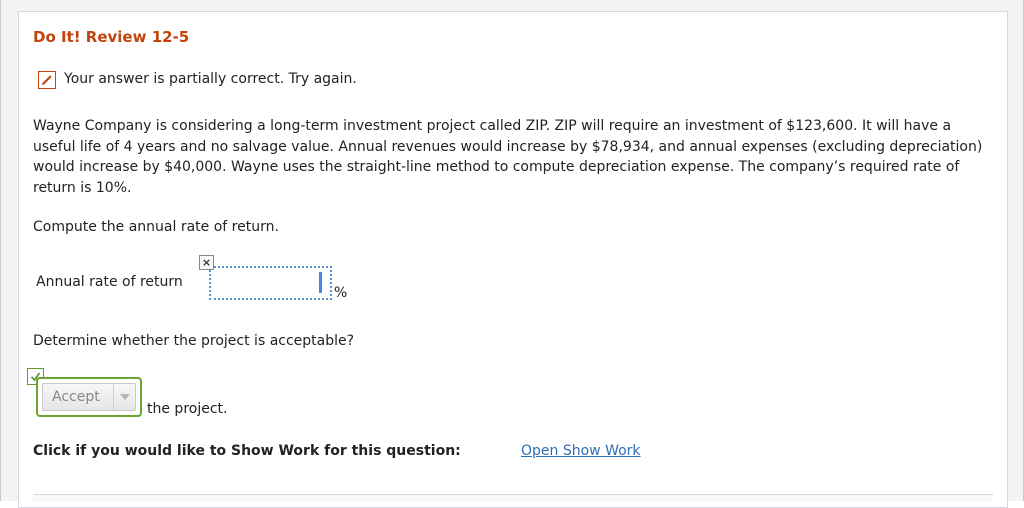  Describe the element at coordinates (109, 282) in the screenshot. I see `rate-field-label: Annual rate of return` at that location.